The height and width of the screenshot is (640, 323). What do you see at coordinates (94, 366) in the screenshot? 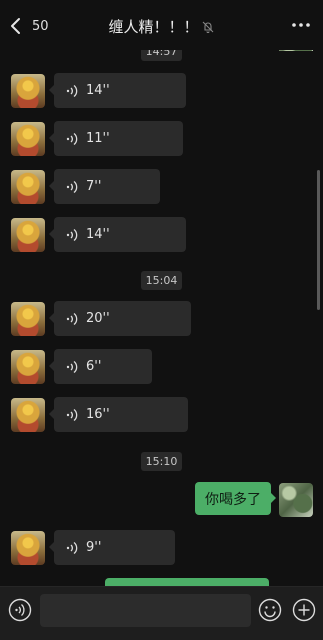
I see `voice-duration: 6''` at bounding box center [94, 366].